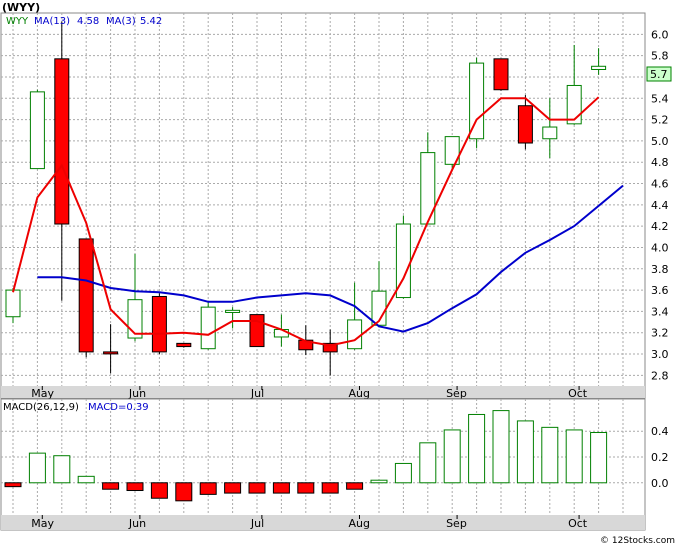 This screenshot has width=680, height=546. Describe the element at coordinates (257, 523) in the screenshot. I see `macd-xlabel-2: Jul` at that location.